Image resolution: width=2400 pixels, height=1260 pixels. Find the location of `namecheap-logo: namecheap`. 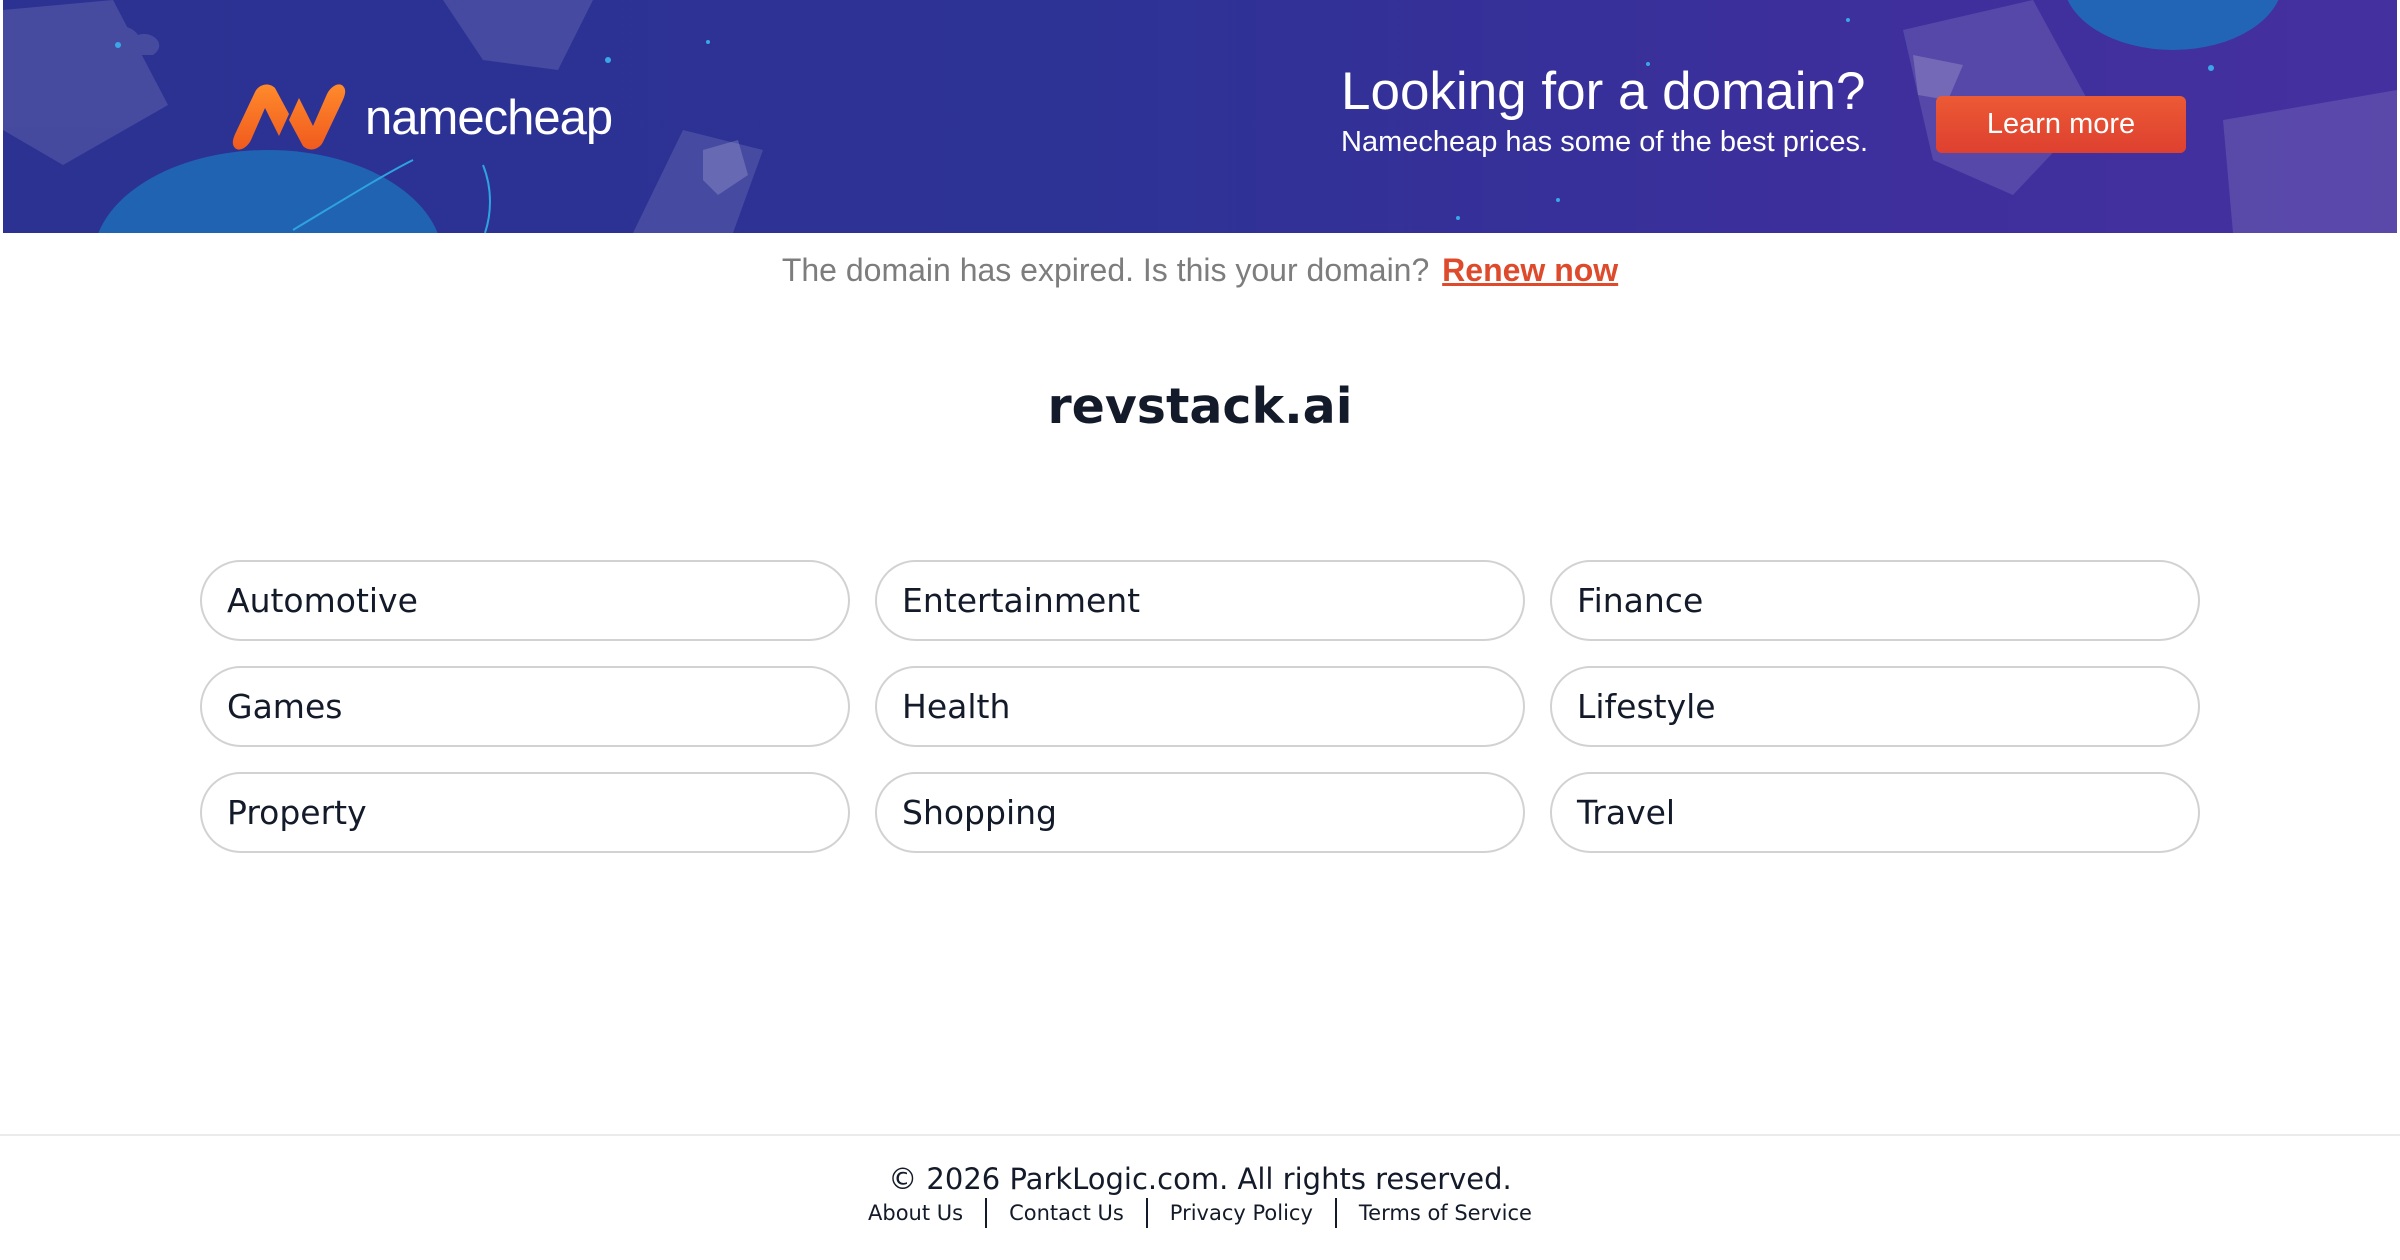

namecheap-logo: namecheap is located at coordinates (421, 117).